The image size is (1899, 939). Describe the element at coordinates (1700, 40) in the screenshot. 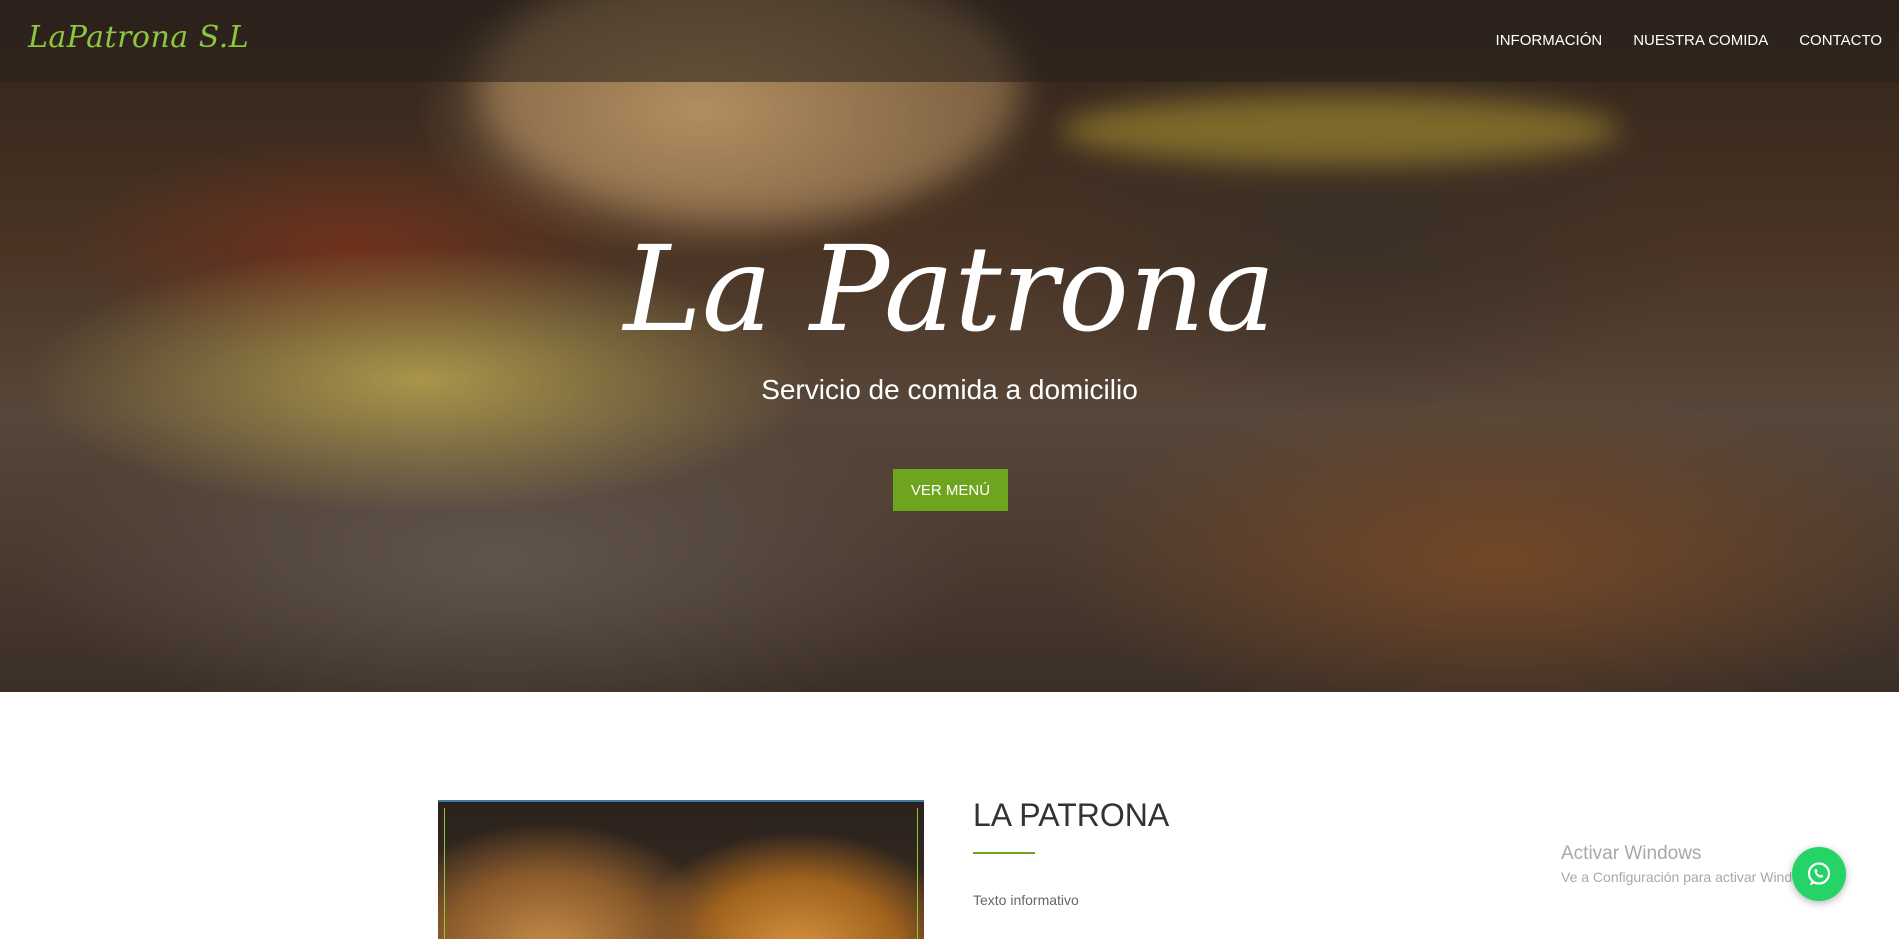

I see `nav-link-nuestra-comida: NUESTRA COMIDA` at that location.